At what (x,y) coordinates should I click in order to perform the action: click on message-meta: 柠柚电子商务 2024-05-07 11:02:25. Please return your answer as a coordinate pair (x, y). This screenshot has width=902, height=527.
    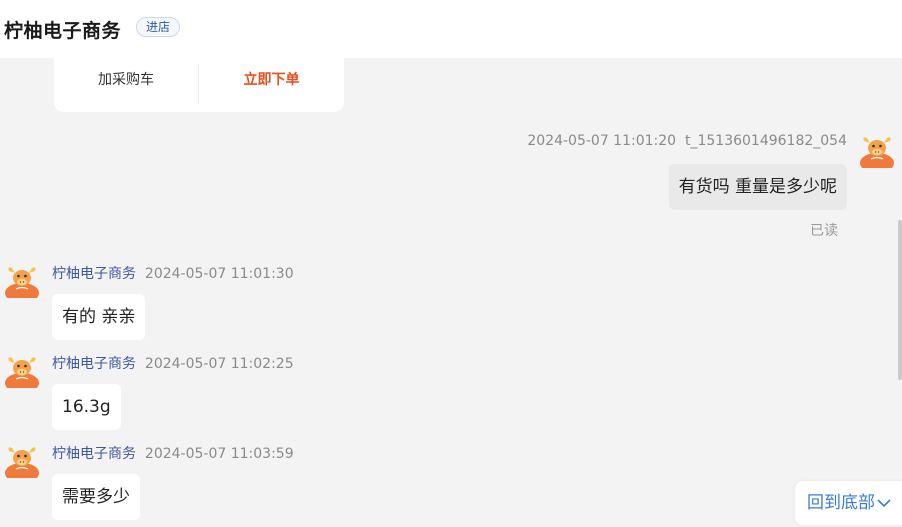
    Looking at the image, I should click on (173, 363).